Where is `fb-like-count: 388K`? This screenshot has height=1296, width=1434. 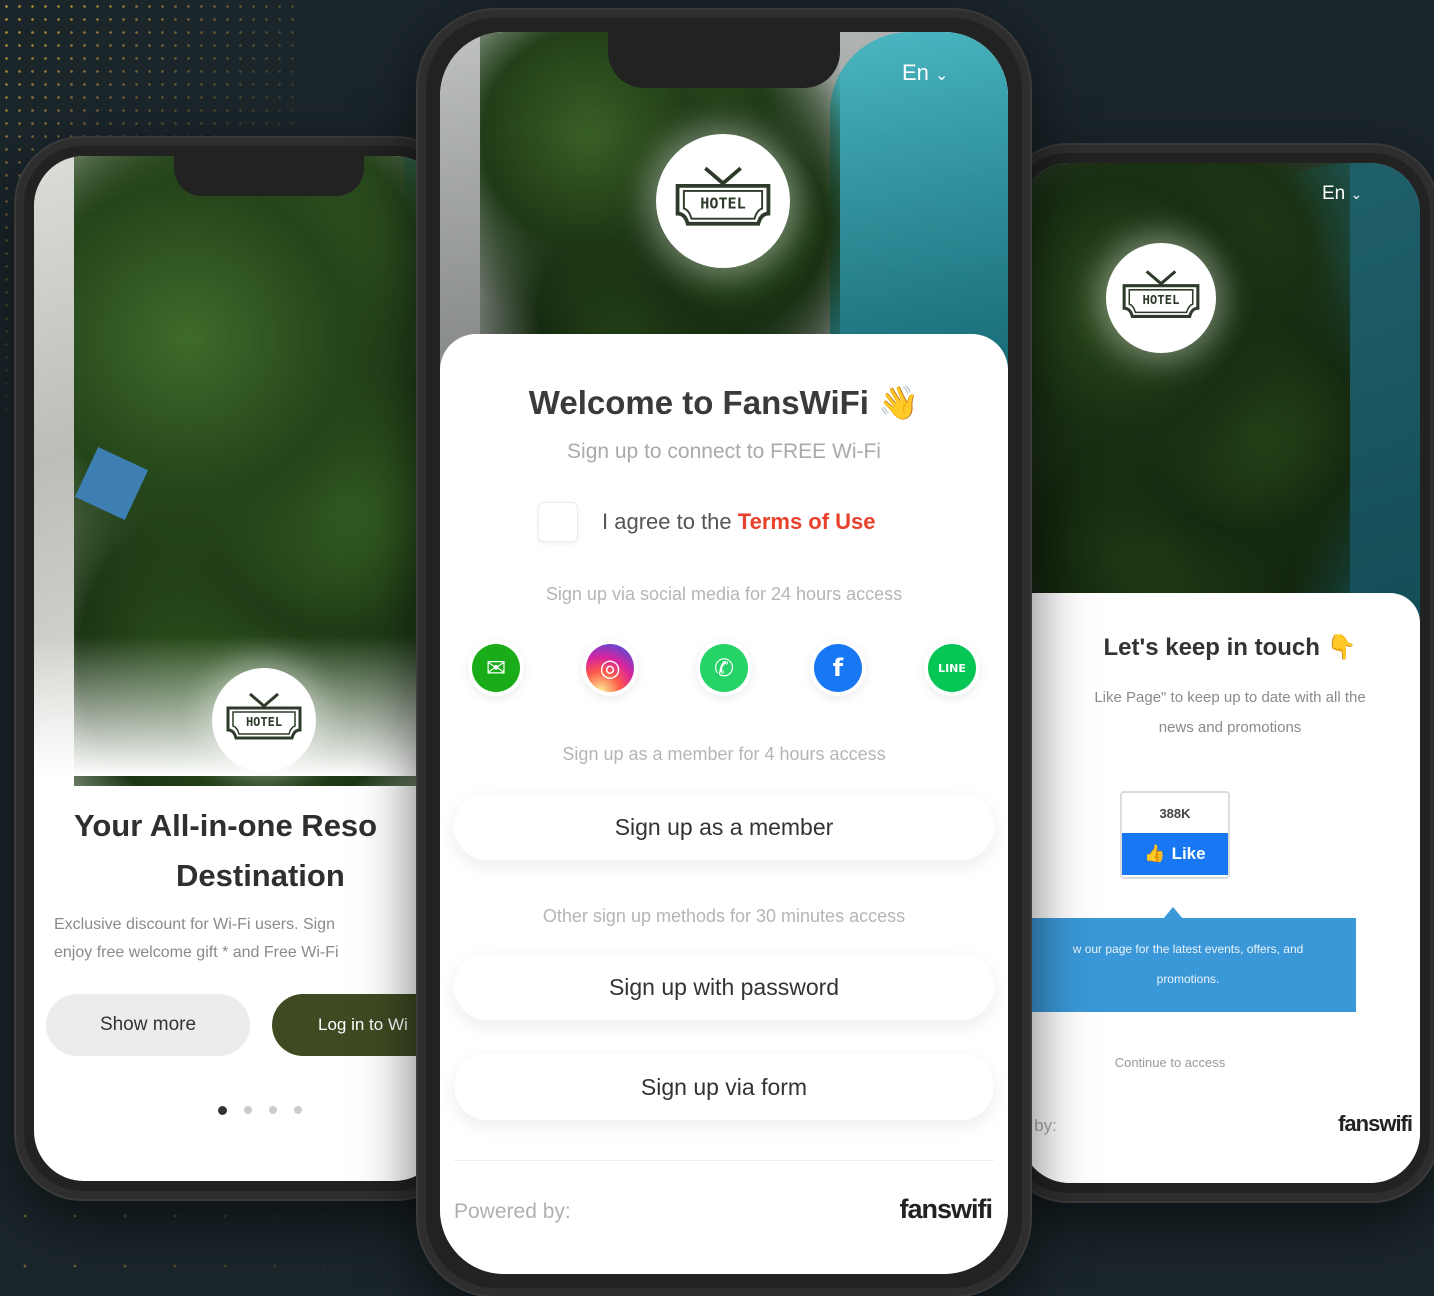 fb-like-count: 388K is located at coordinates (1175, 813).